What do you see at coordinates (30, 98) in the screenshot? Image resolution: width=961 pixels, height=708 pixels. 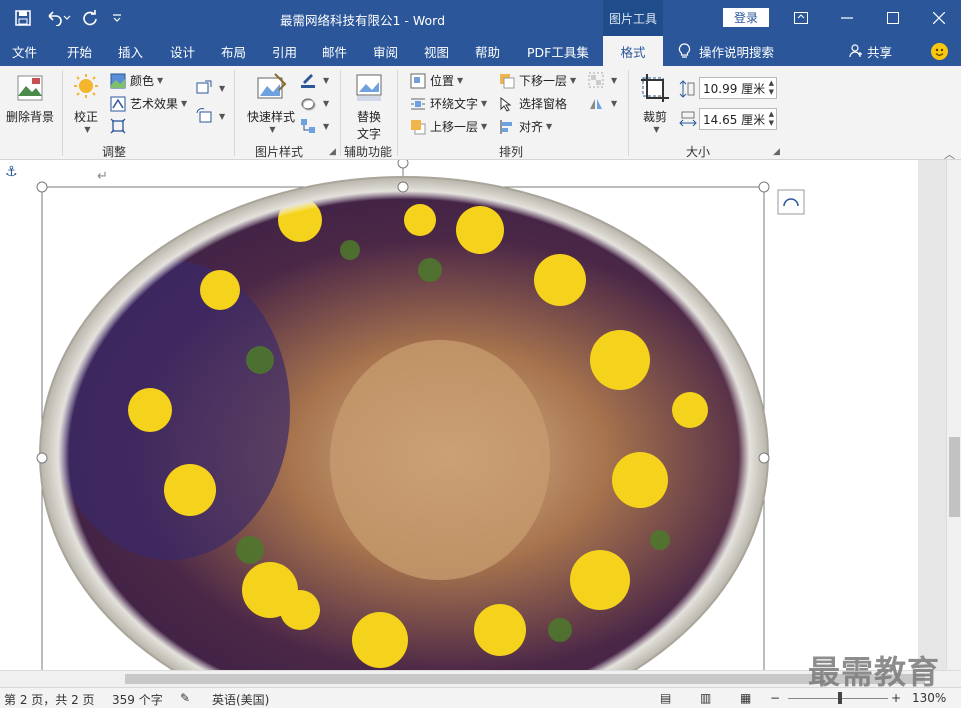 I see `remove-background-button: 删除背景` at bounding box center [30, 98].